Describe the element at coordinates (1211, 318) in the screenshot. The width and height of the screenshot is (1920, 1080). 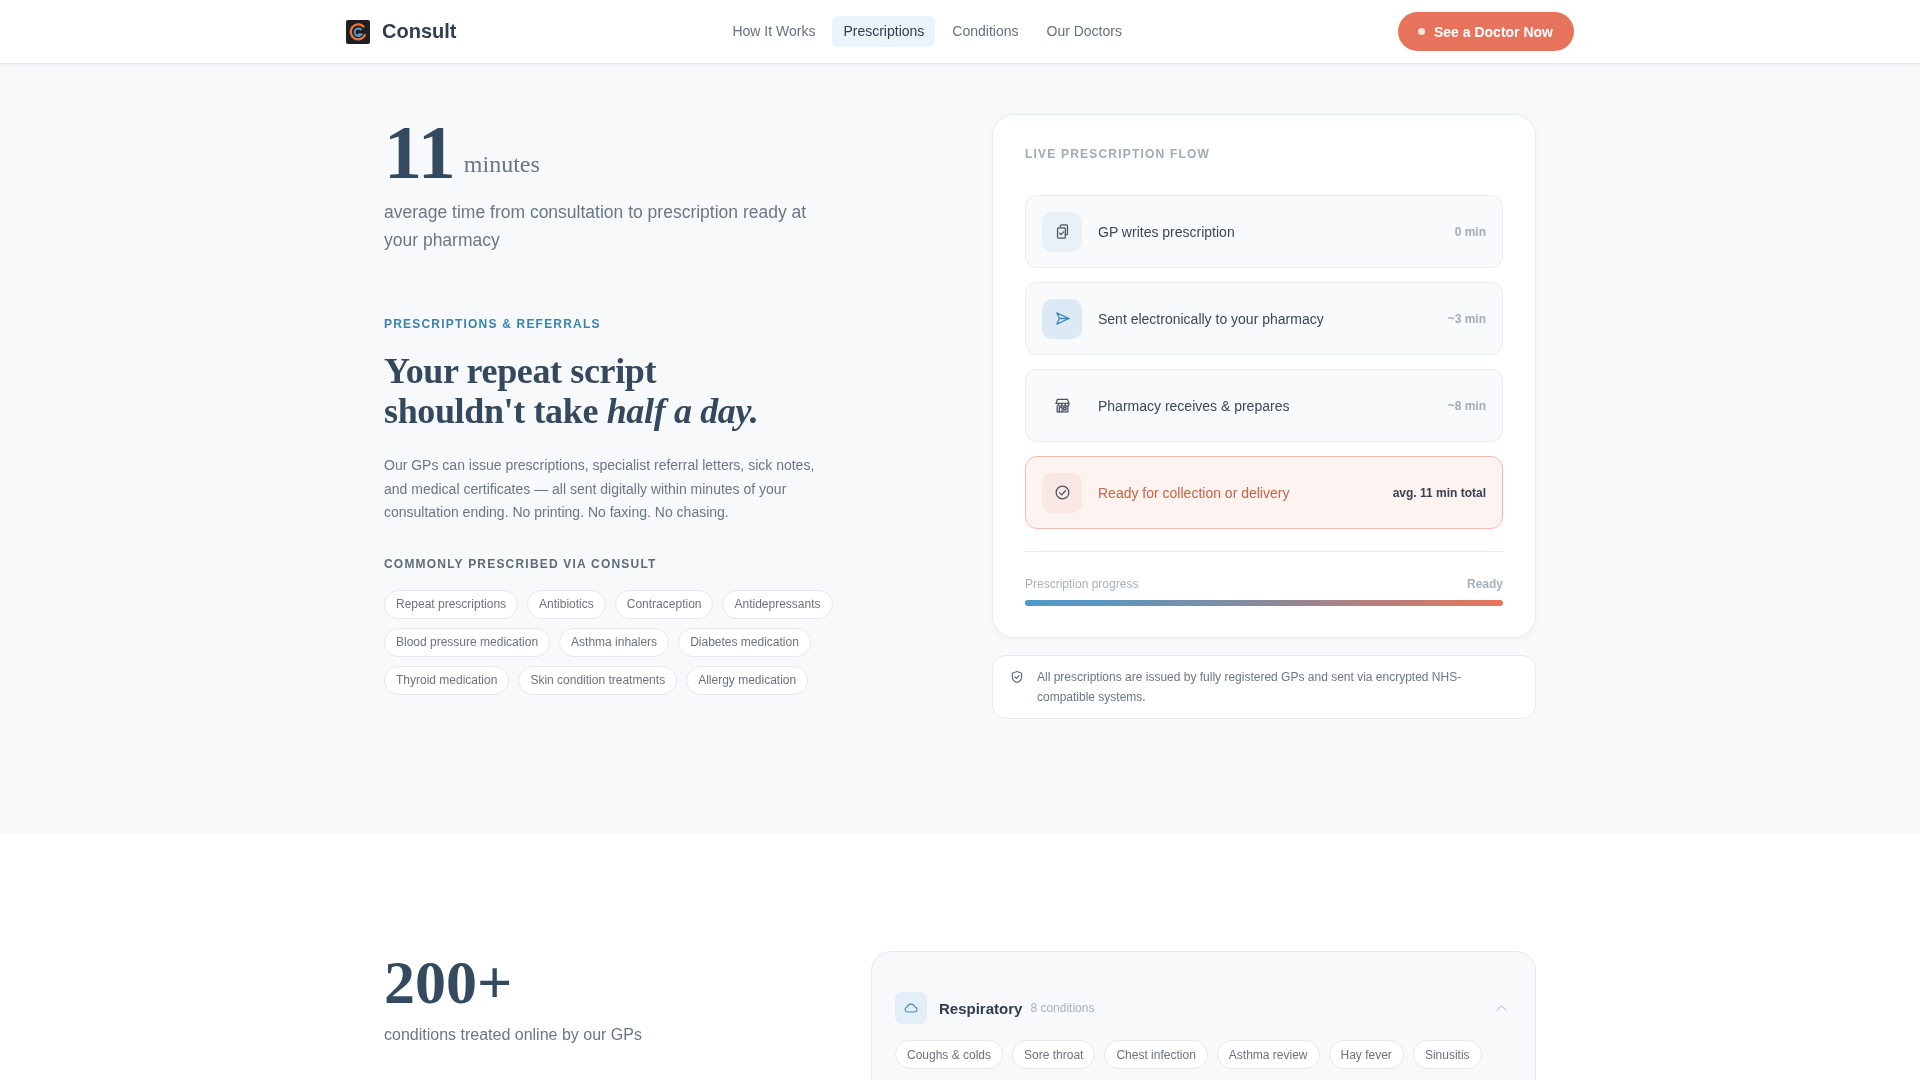
I see `step-label: Sent electronically to your pharmacy` at that location.